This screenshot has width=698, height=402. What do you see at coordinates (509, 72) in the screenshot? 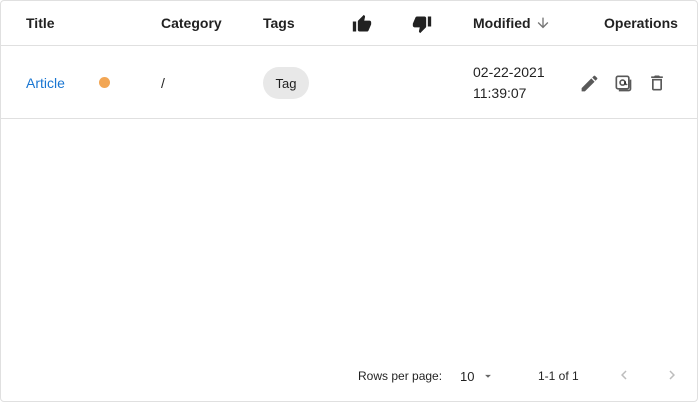
I see `modified-date: 02-22-2021` at bounding box center [509, 72].